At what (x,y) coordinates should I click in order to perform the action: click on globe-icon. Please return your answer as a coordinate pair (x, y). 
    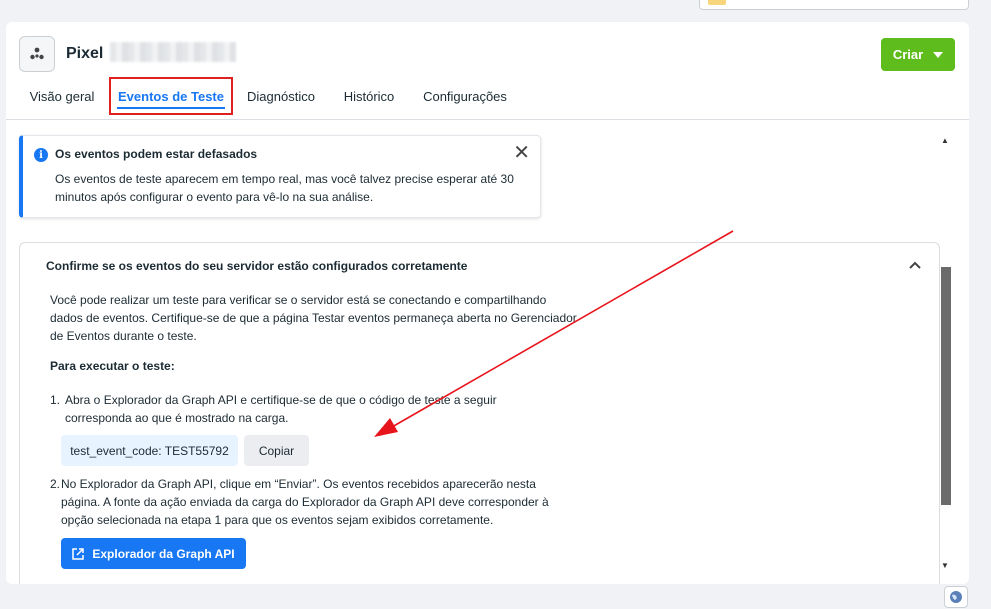
    Looking at the image, I should click on (956, 597).